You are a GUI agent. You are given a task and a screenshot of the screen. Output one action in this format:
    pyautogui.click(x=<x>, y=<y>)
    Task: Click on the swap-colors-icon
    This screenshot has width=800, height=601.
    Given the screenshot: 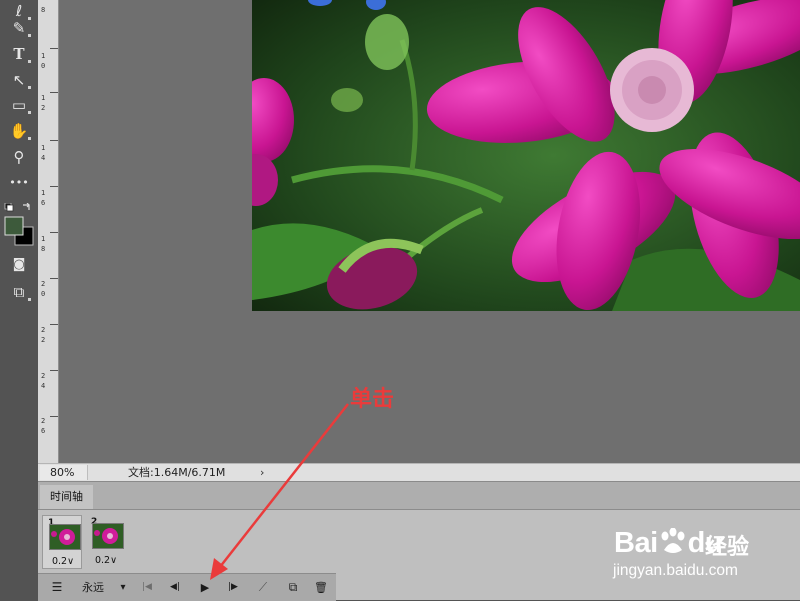 What is the action you would take?
    pyautogui.click(x=26, y=206)
    